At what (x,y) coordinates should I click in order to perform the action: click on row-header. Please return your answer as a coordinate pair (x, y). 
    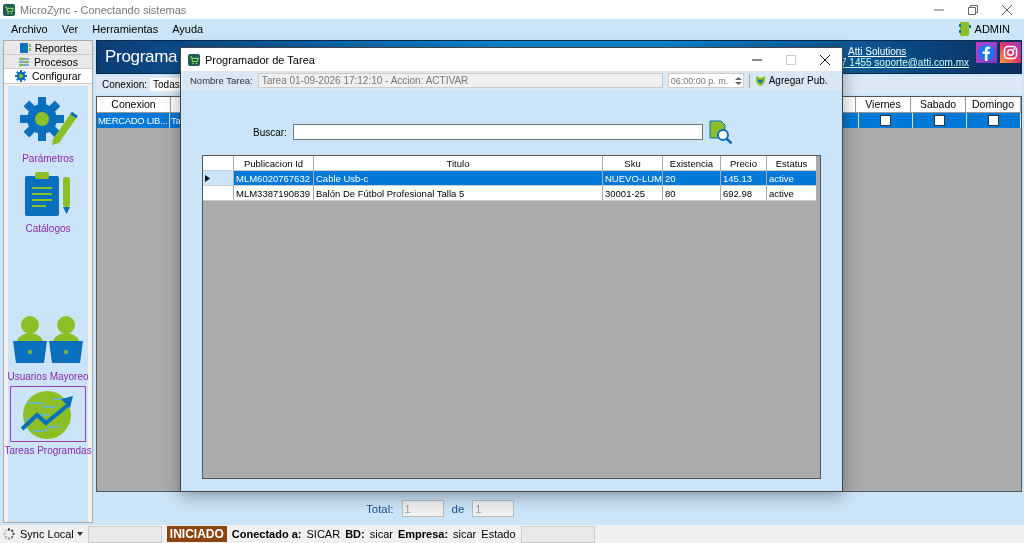
    Looking at the image, I should click on (218, 178).